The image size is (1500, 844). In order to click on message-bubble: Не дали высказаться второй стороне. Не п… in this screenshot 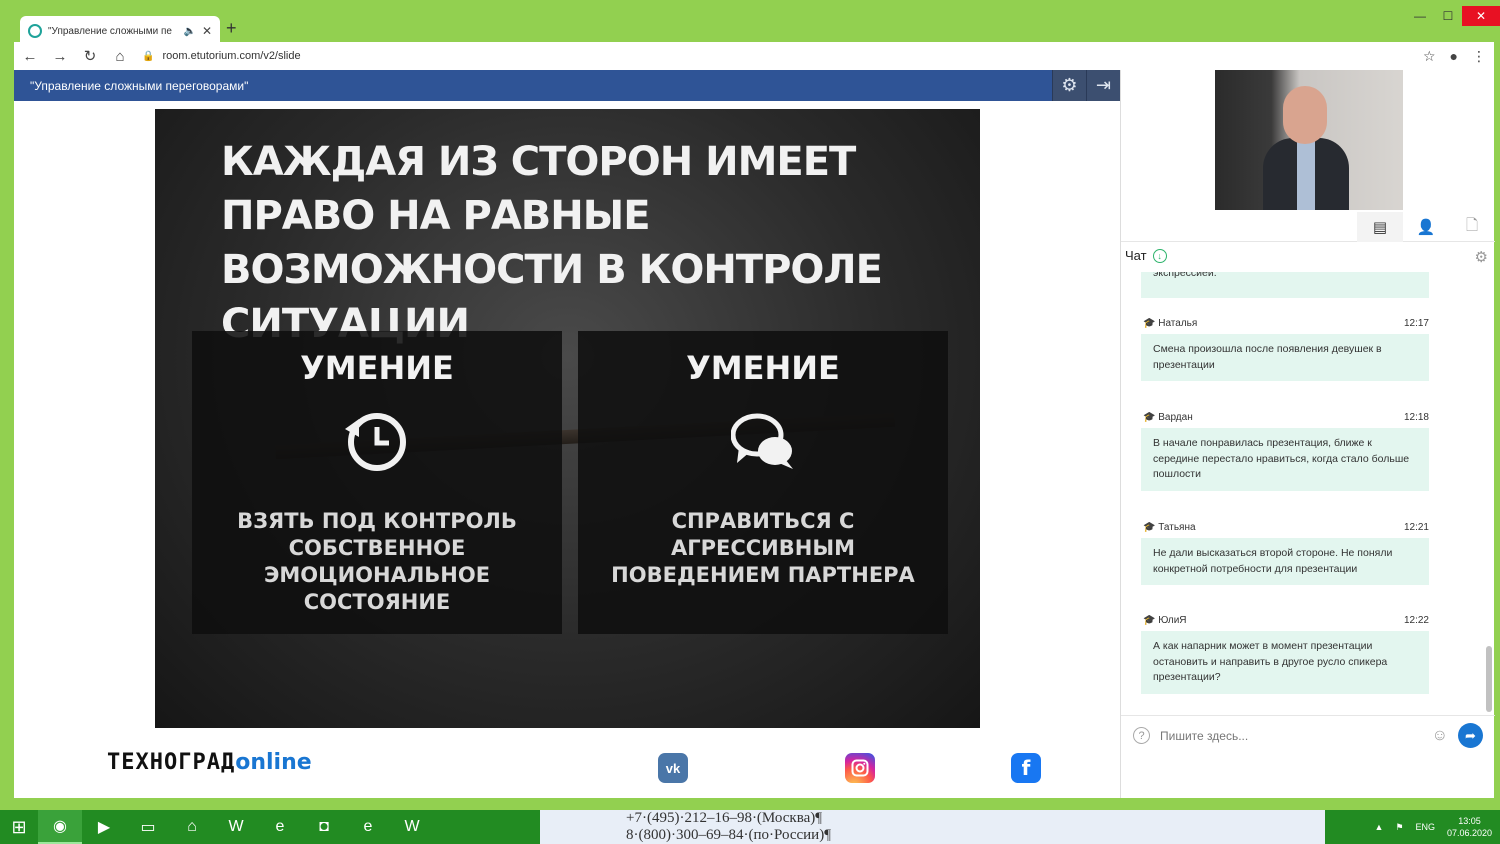, I will do `click(1285, 561)`.